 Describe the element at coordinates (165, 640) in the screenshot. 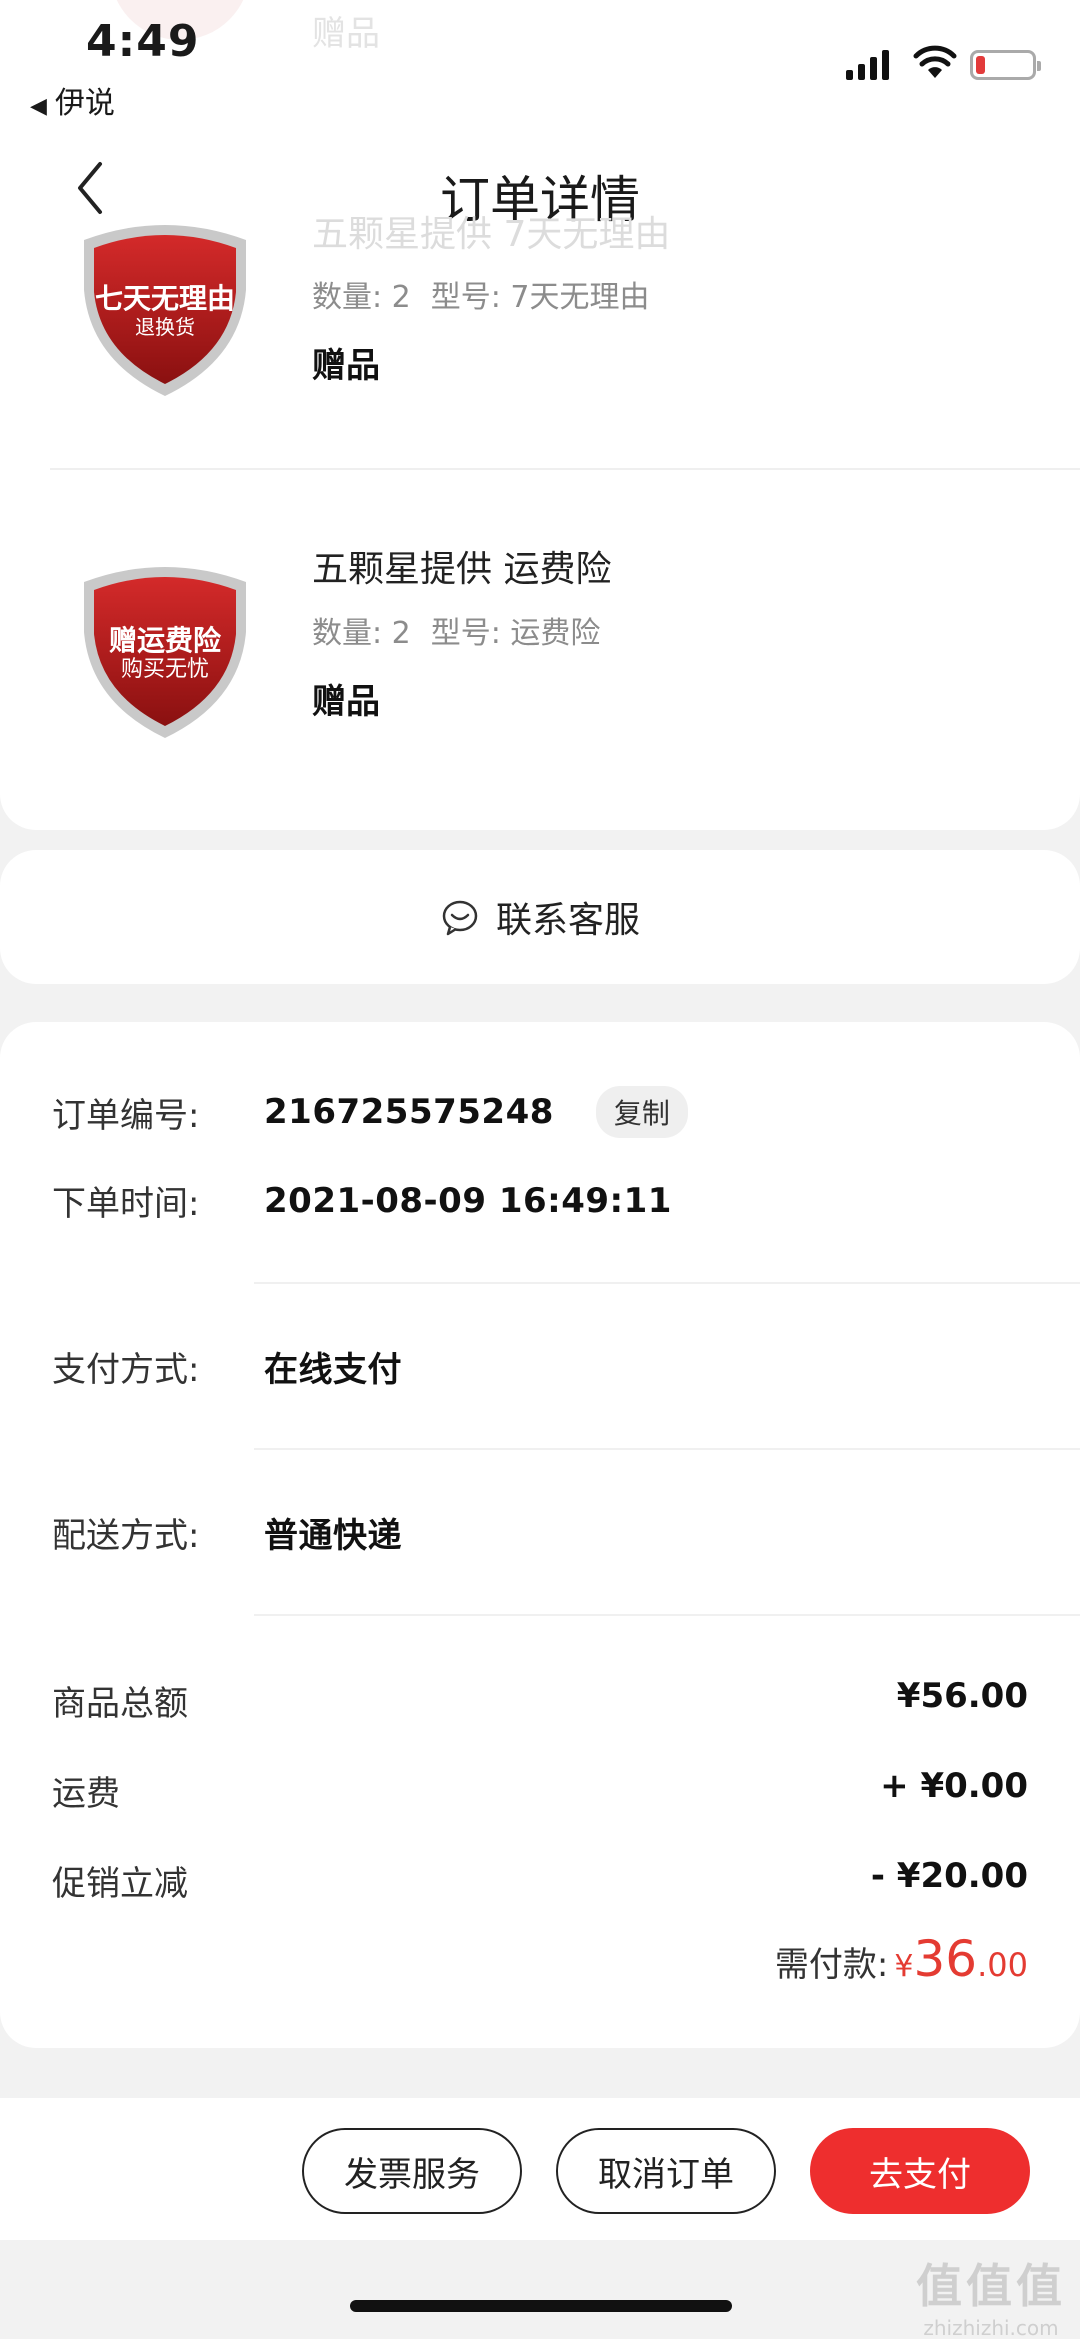

I see `badge-line1: 赠运费险` at that location.